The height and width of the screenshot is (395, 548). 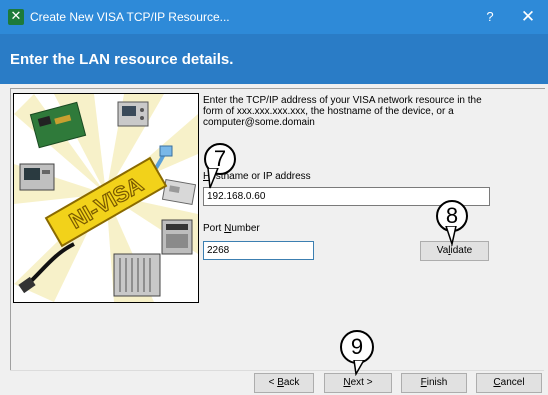 What do you see at coordinates (37, 177) in the screenshot?
I see `scope-left` at bounding box center [37, 177].